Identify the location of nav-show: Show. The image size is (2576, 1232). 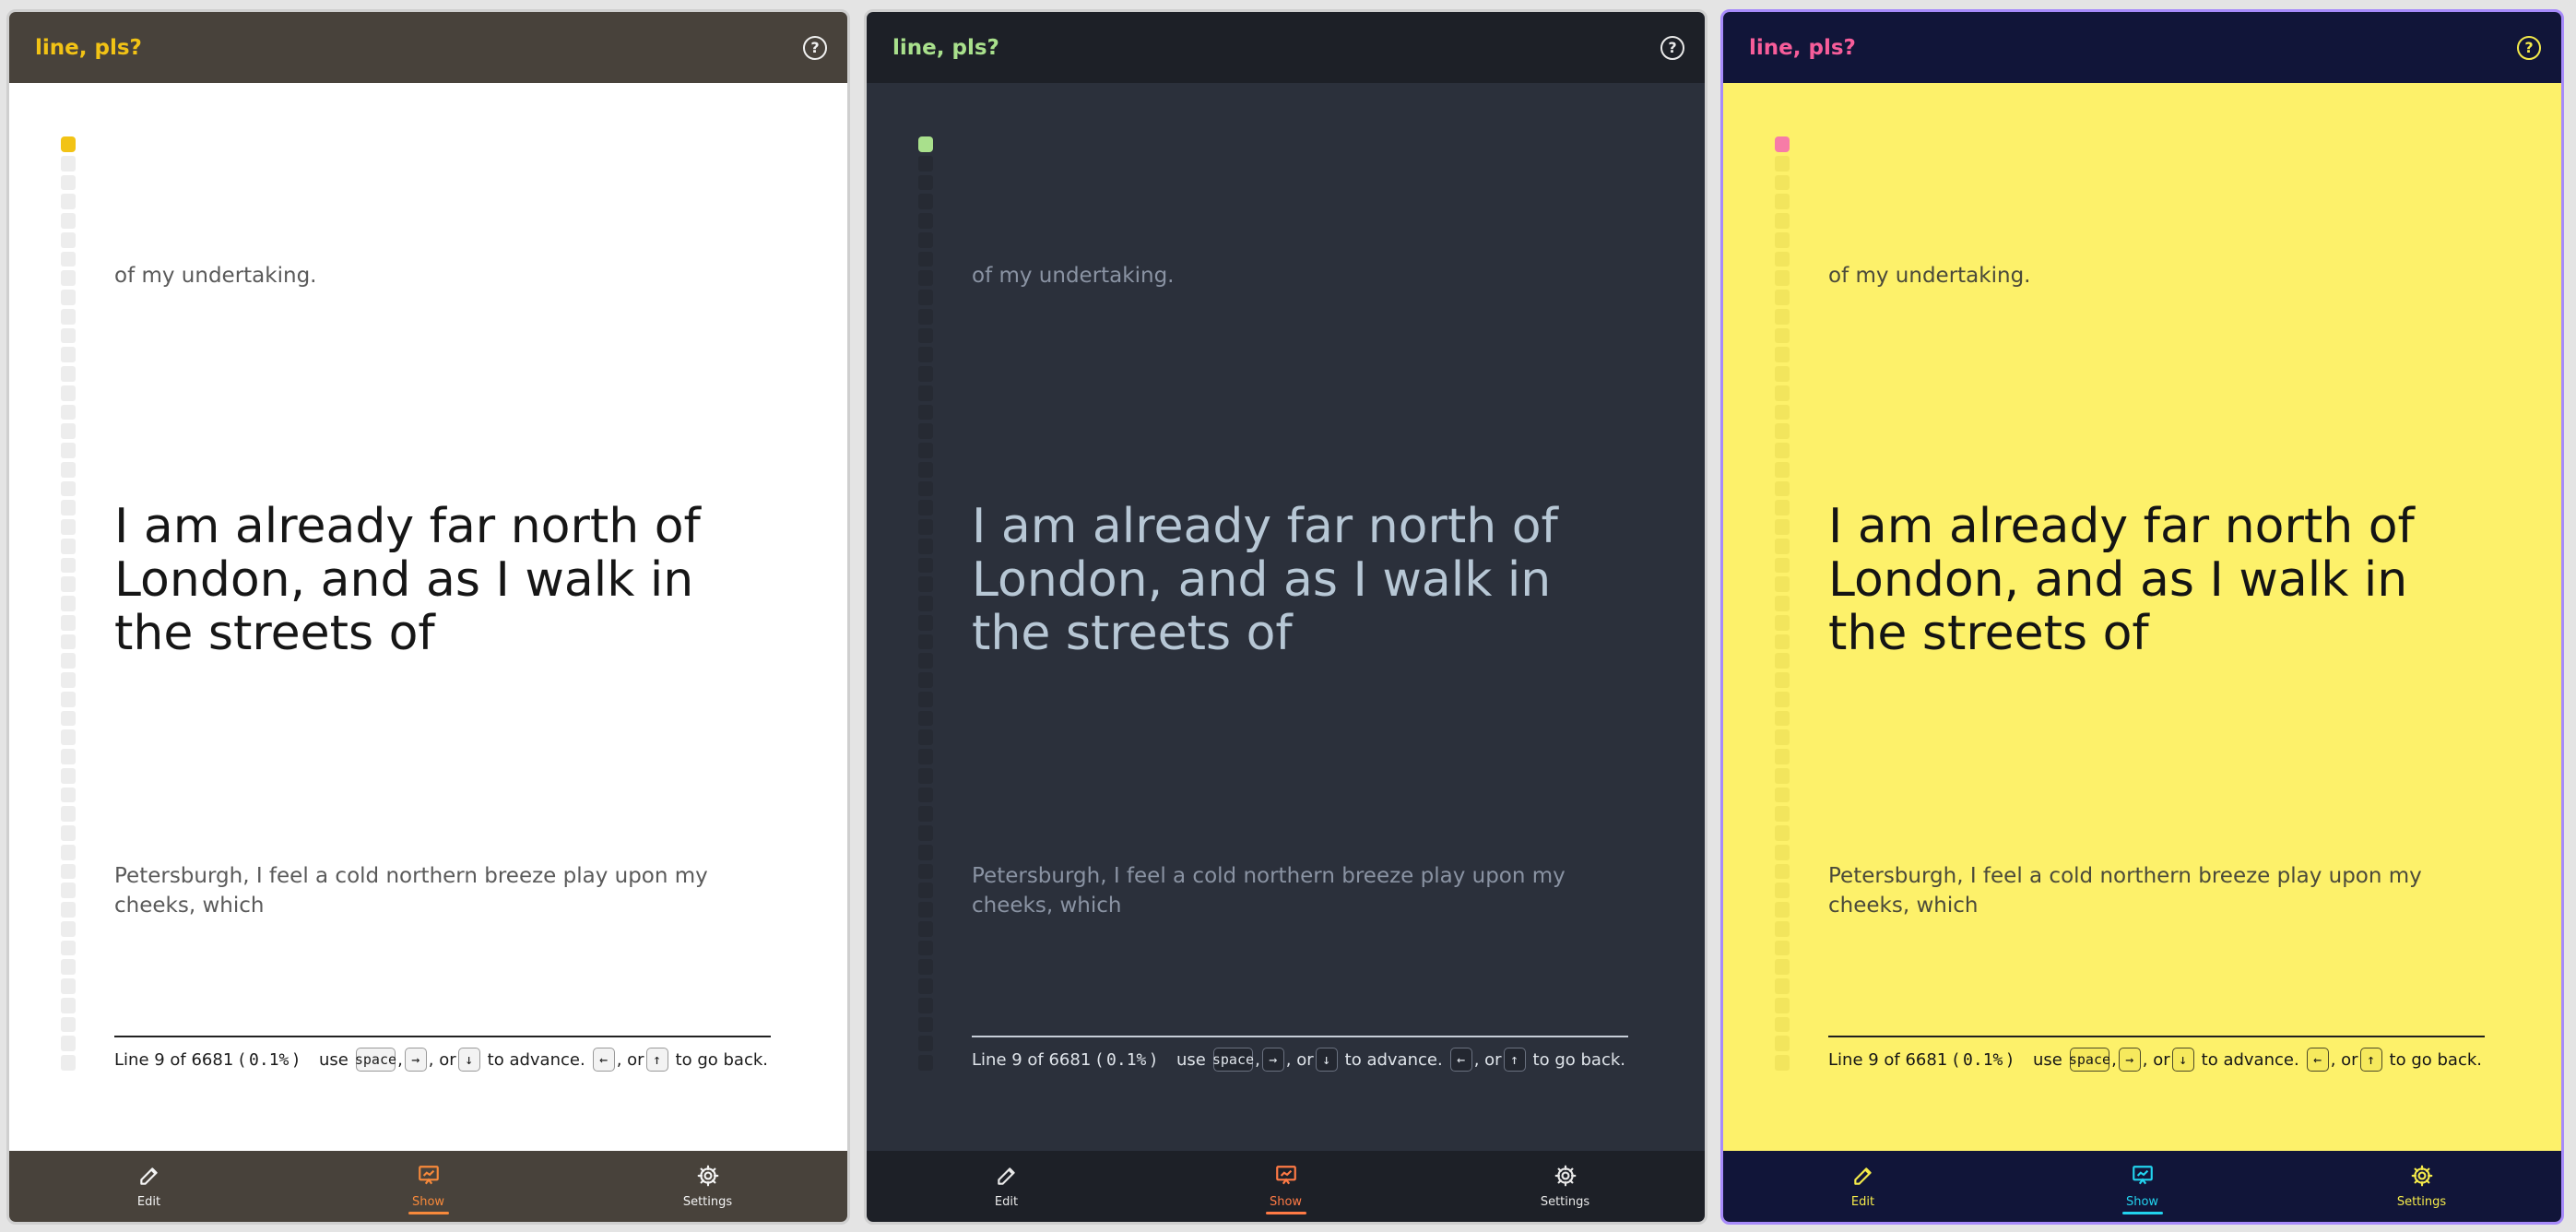
(1286, 1187).